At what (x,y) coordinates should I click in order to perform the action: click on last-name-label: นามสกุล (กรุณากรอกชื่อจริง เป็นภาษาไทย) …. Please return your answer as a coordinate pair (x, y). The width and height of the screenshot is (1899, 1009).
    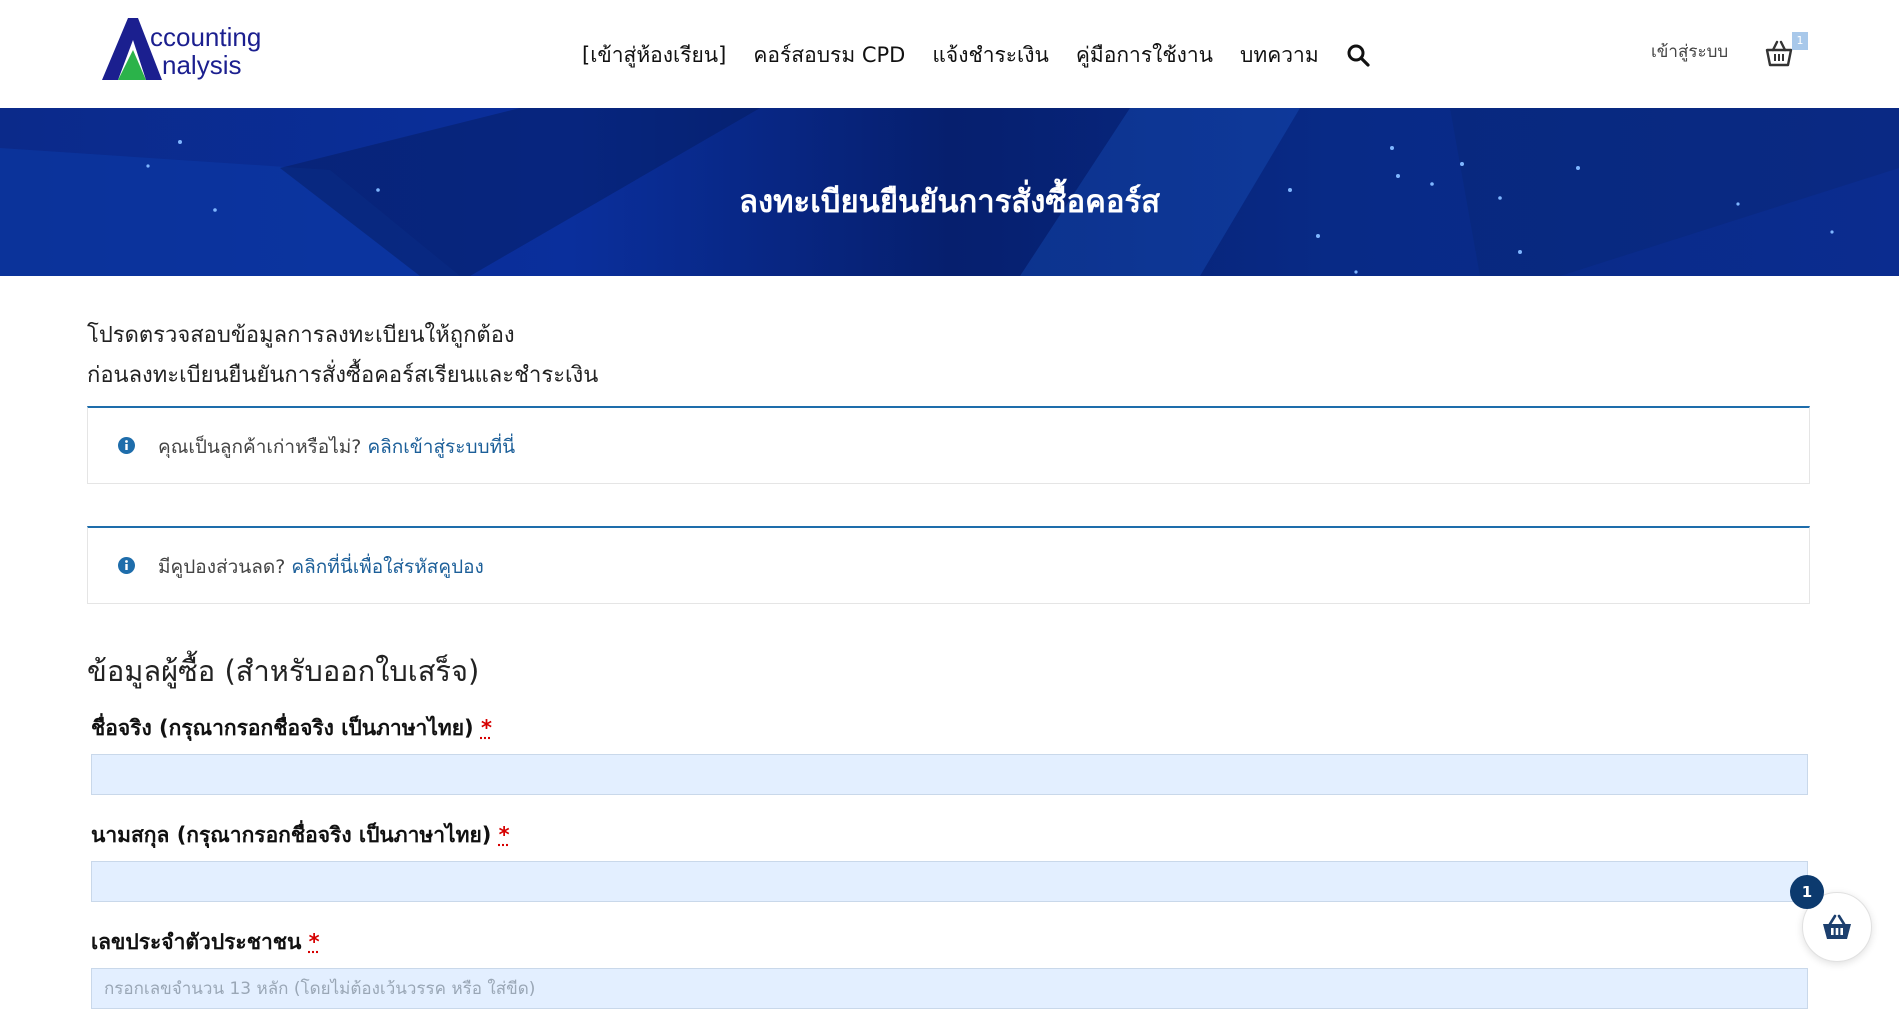
    Looking at the image, I should click on (300, 835).